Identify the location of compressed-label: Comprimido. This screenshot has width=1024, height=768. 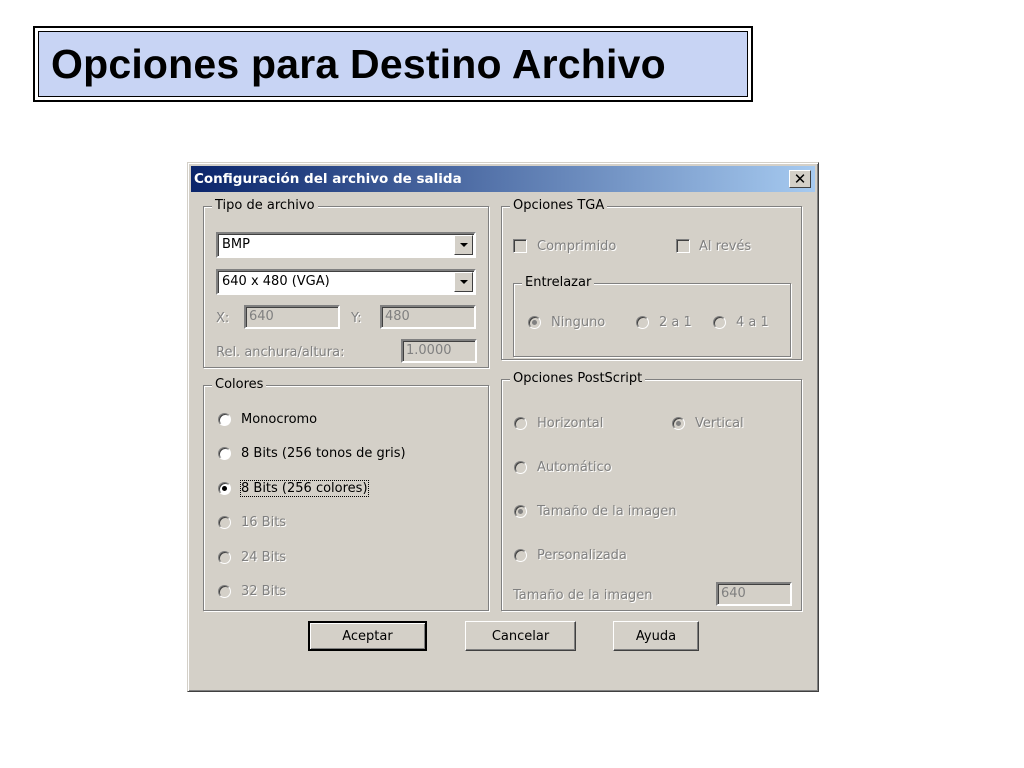
(576, 246).